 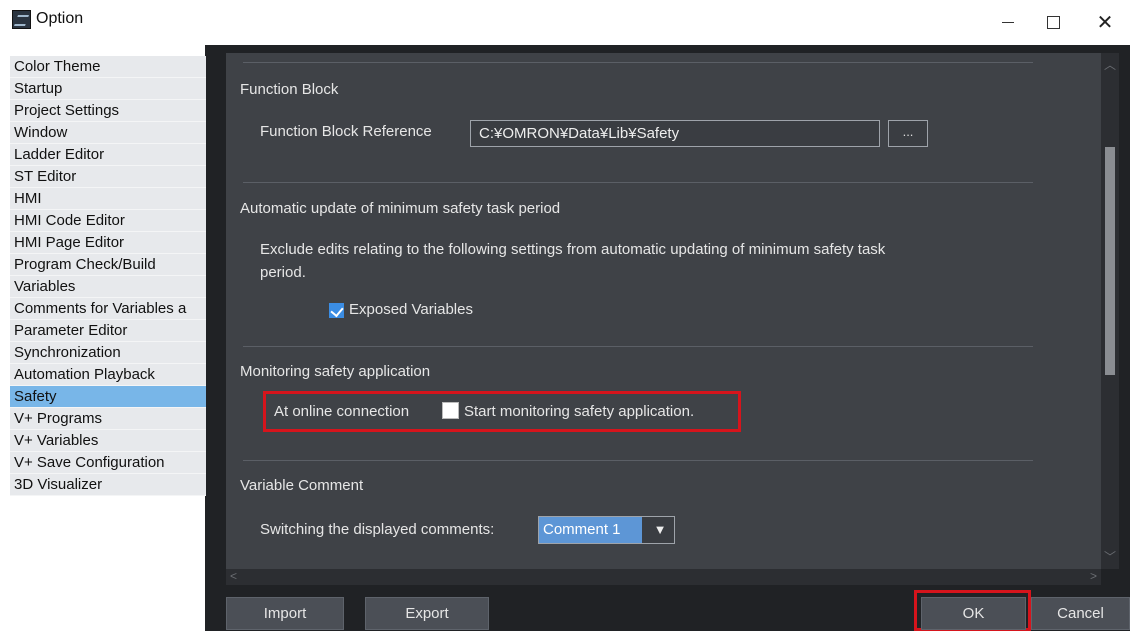 I want to click on chevron-down-icon: ▼, so click(x=660, y=530).